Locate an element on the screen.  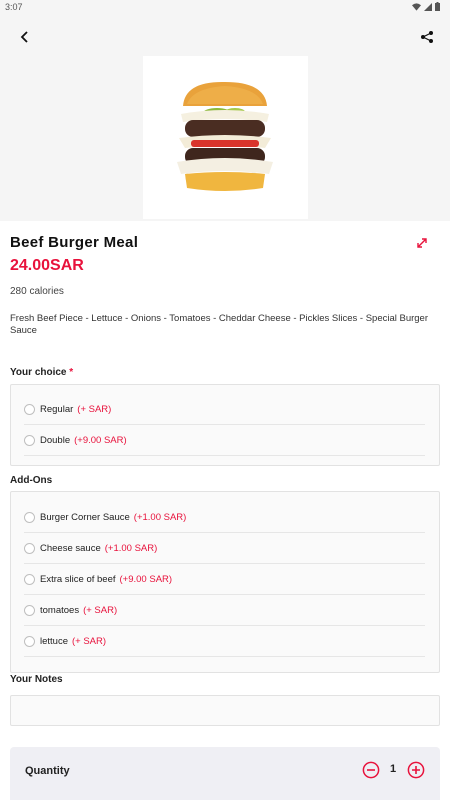
option-name: lettuce is located at coordinates (54, 641).